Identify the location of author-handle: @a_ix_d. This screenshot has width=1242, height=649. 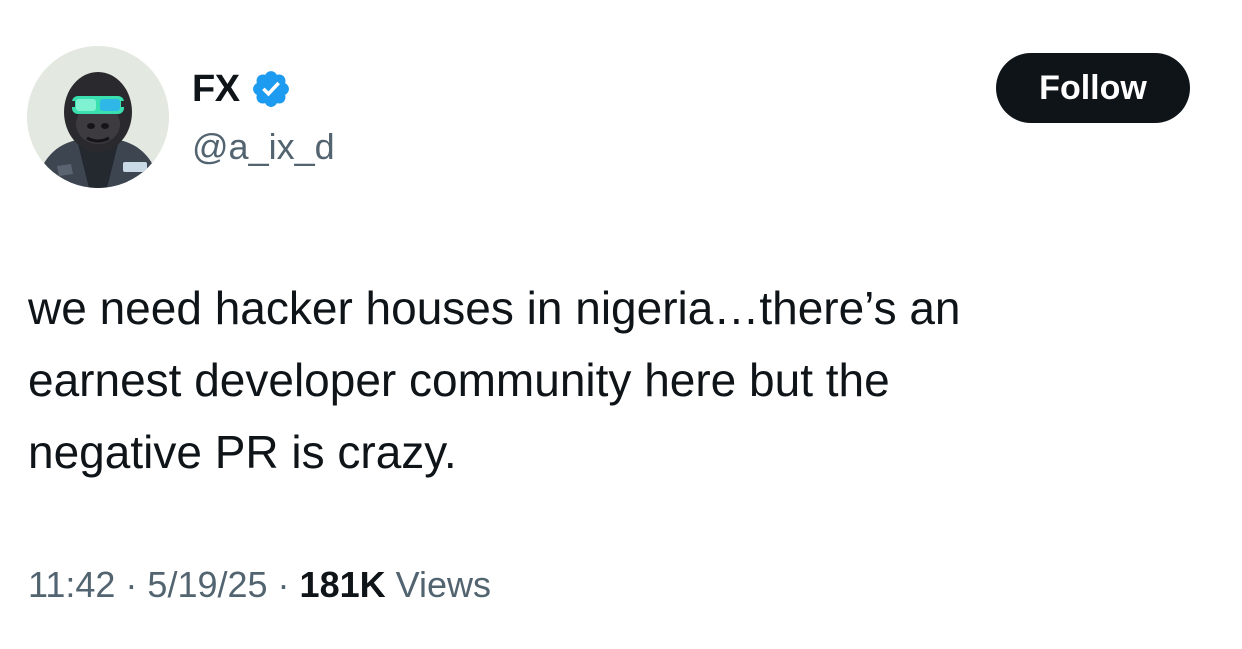
(263, 147).